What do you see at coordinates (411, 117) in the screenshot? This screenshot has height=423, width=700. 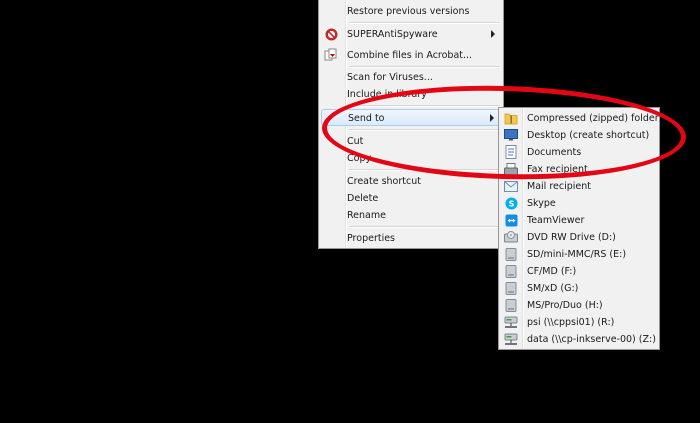 I see `menu-item-send-to: Send to` at bounding box center [411, 117].